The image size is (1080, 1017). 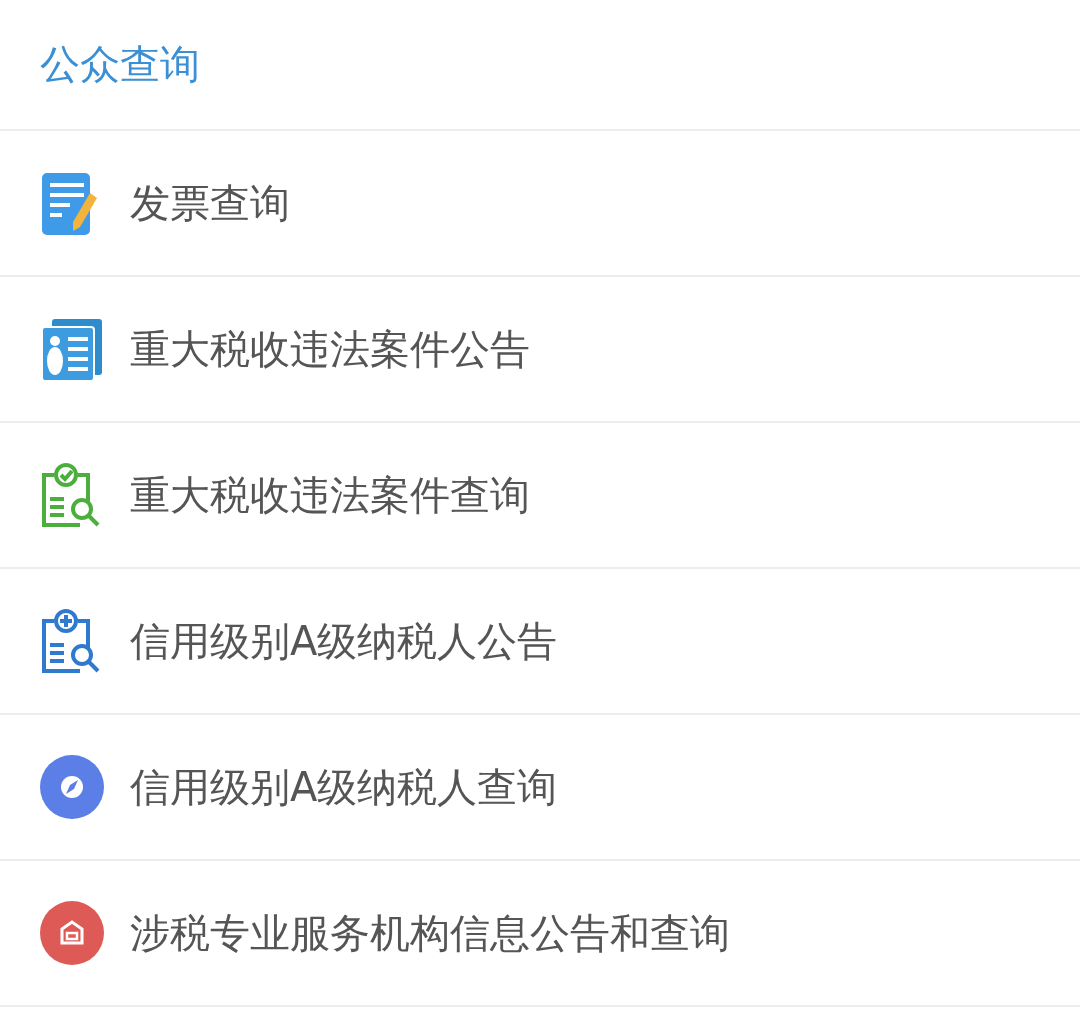 What do you see at coordinates (540, 934) in the screenshot?
I see `menu-item: 涉税专业服务机构信息公告和查询` at bounding box center [540, 934].